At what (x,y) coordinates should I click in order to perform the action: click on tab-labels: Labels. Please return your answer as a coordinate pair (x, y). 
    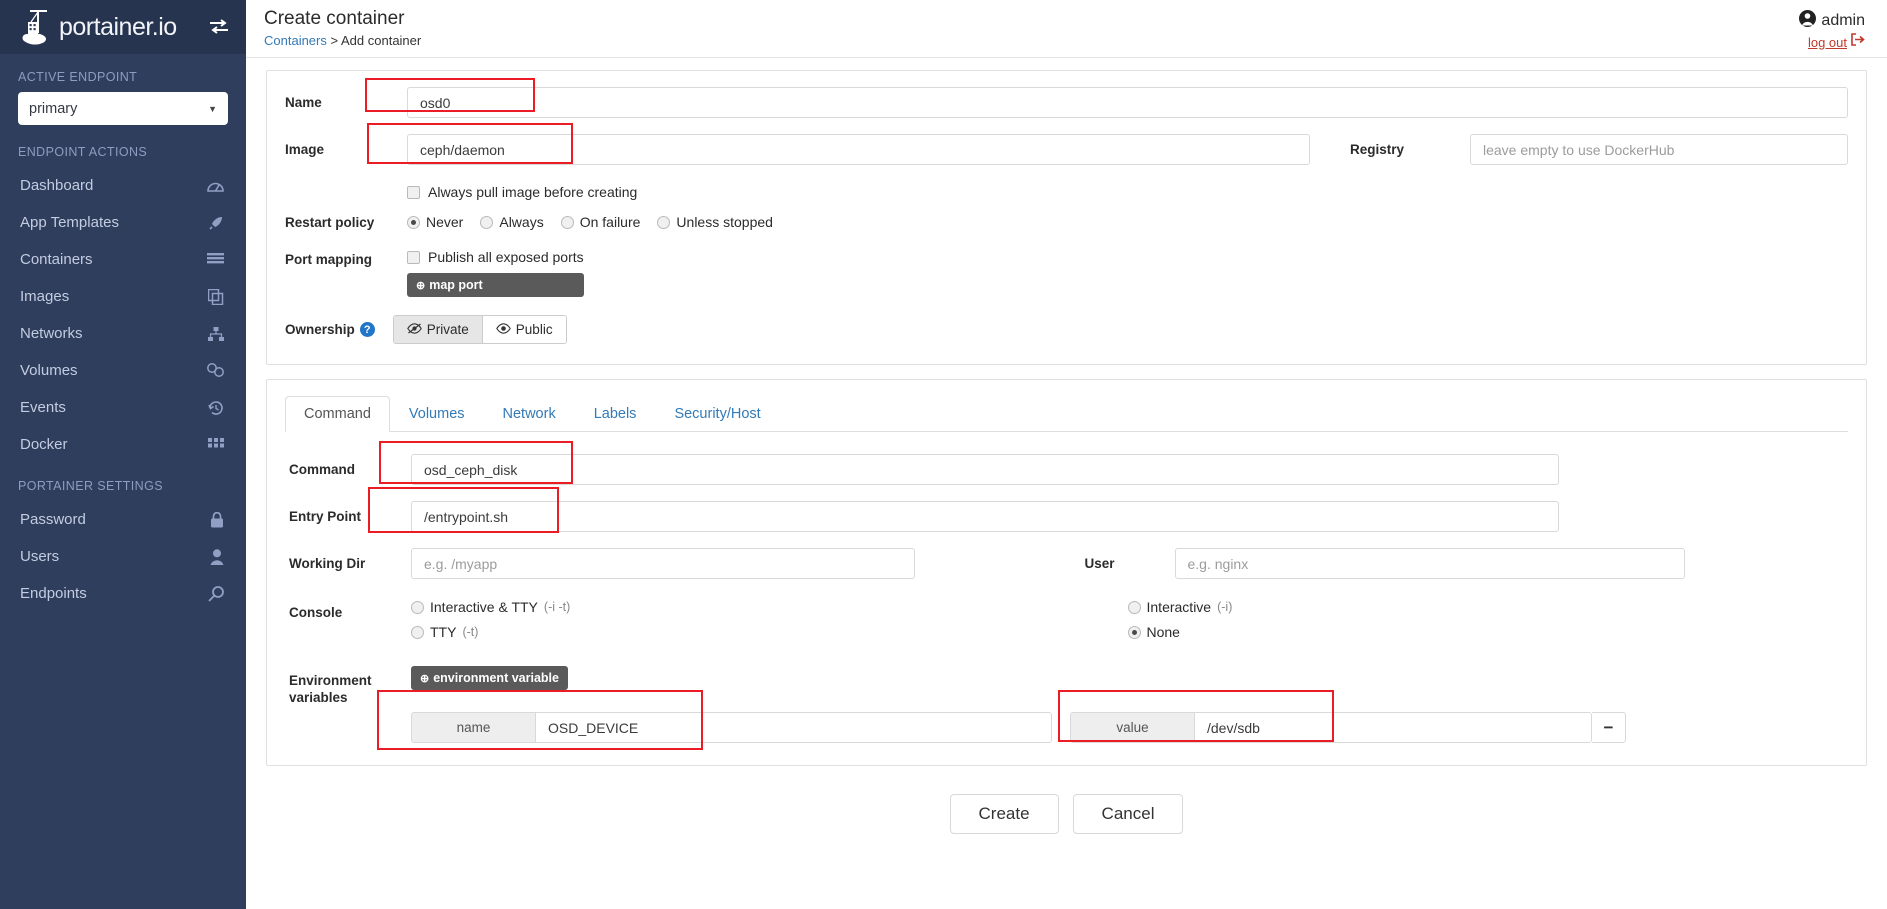
    Looking at the image, I should click on (615, 414).